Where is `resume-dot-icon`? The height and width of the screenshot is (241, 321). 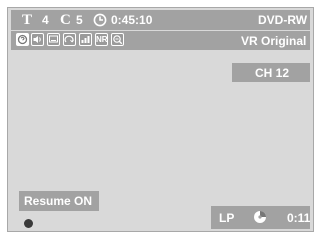 resume-dot-icon is located at coordinates (28, 223).